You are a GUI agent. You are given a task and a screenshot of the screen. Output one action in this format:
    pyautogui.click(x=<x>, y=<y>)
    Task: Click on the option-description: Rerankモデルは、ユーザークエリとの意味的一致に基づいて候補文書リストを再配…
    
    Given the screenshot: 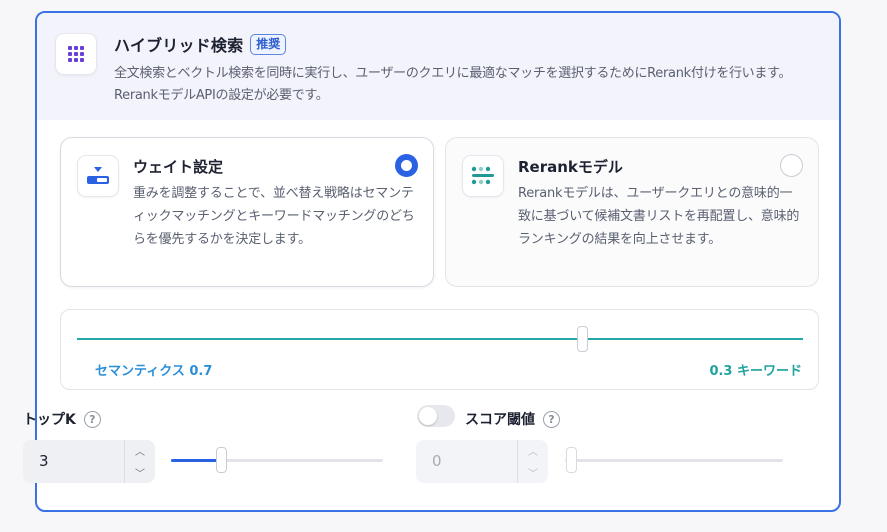 What is the action you would take?
    pyautogui.click(x=659, y=216)
    